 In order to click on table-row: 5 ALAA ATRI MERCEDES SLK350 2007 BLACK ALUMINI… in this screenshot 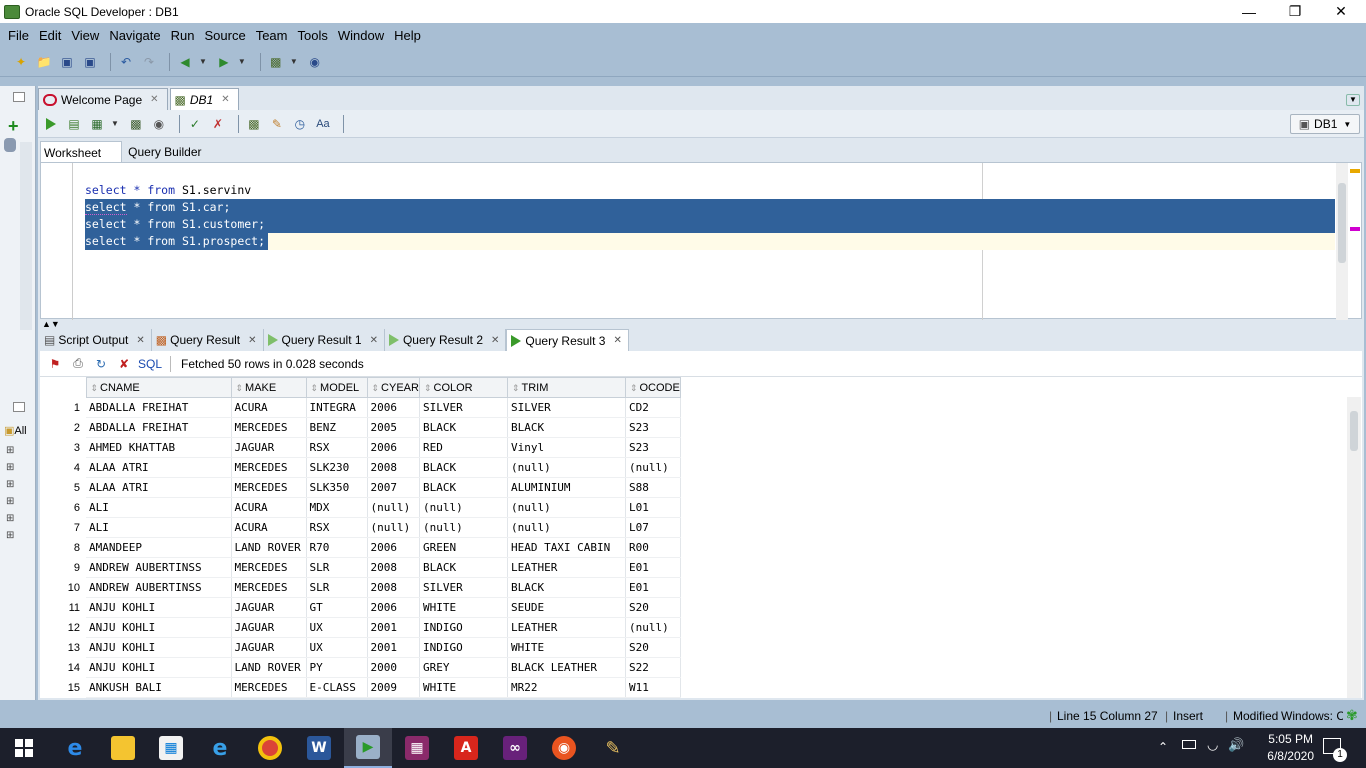, I will do `click(360, 487)`.